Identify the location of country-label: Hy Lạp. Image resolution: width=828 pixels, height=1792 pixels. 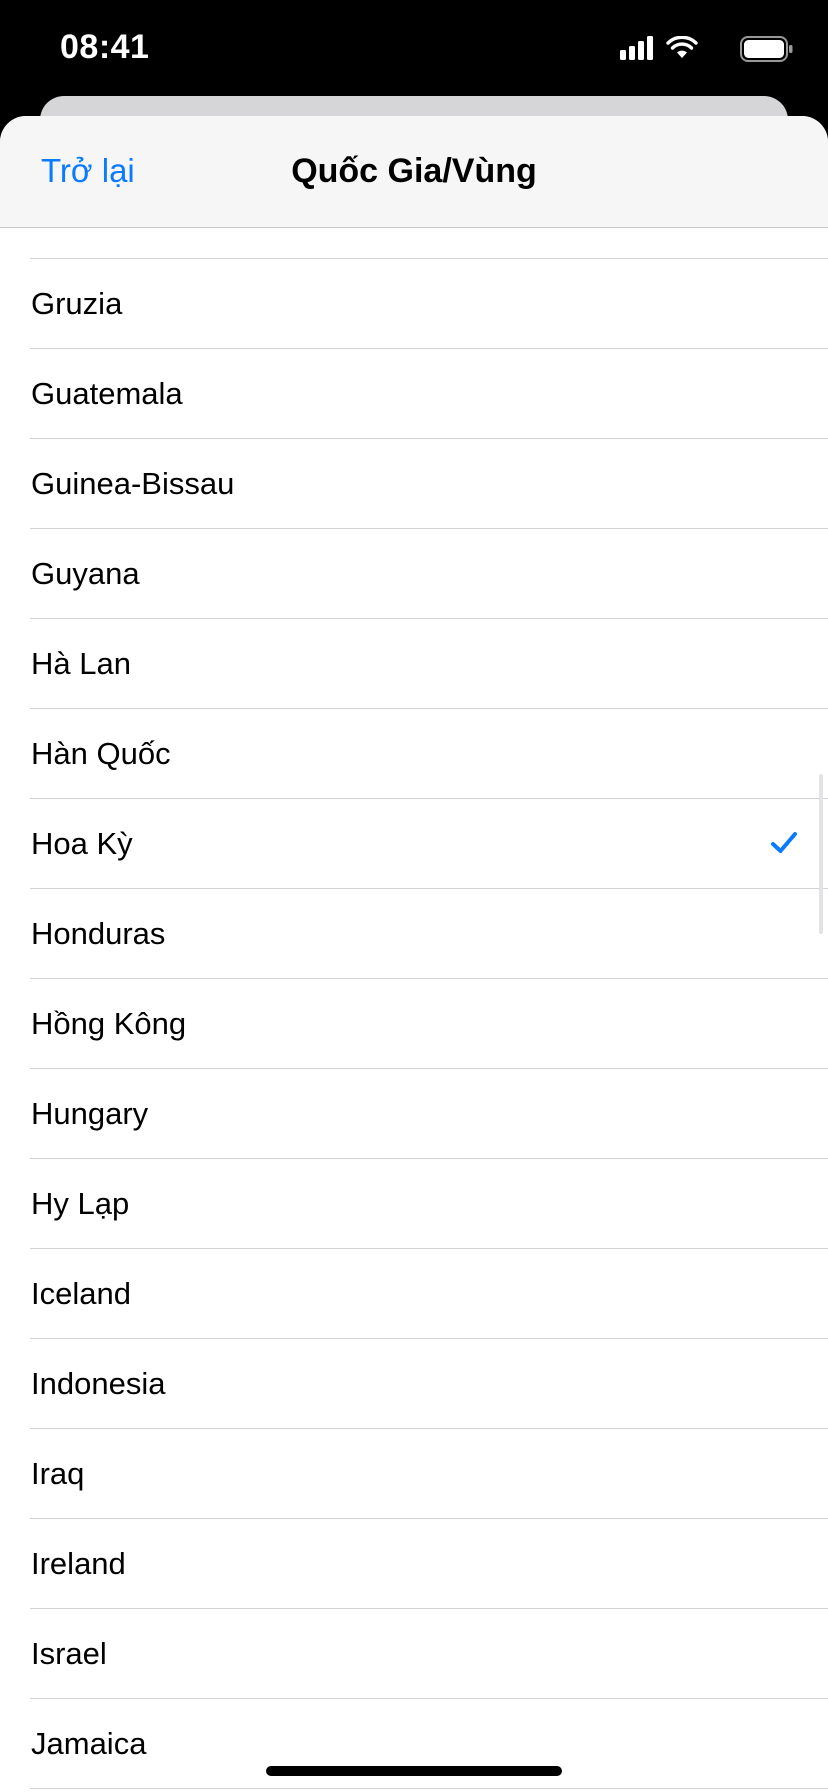
(80, 1203).